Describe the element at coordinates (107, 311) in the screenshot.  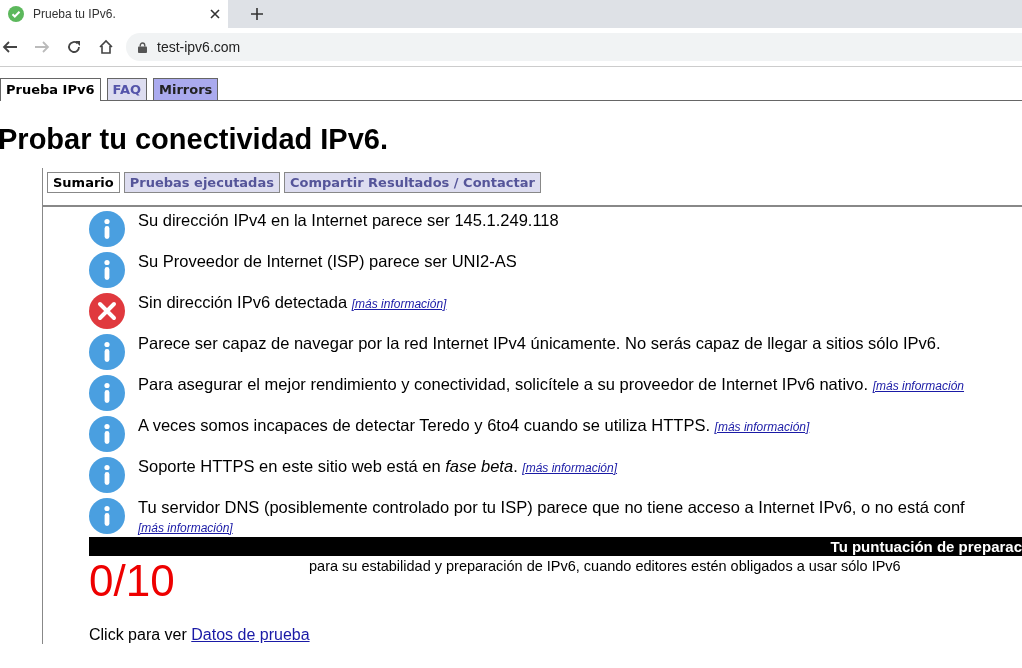
I see `error-icon` at that location.